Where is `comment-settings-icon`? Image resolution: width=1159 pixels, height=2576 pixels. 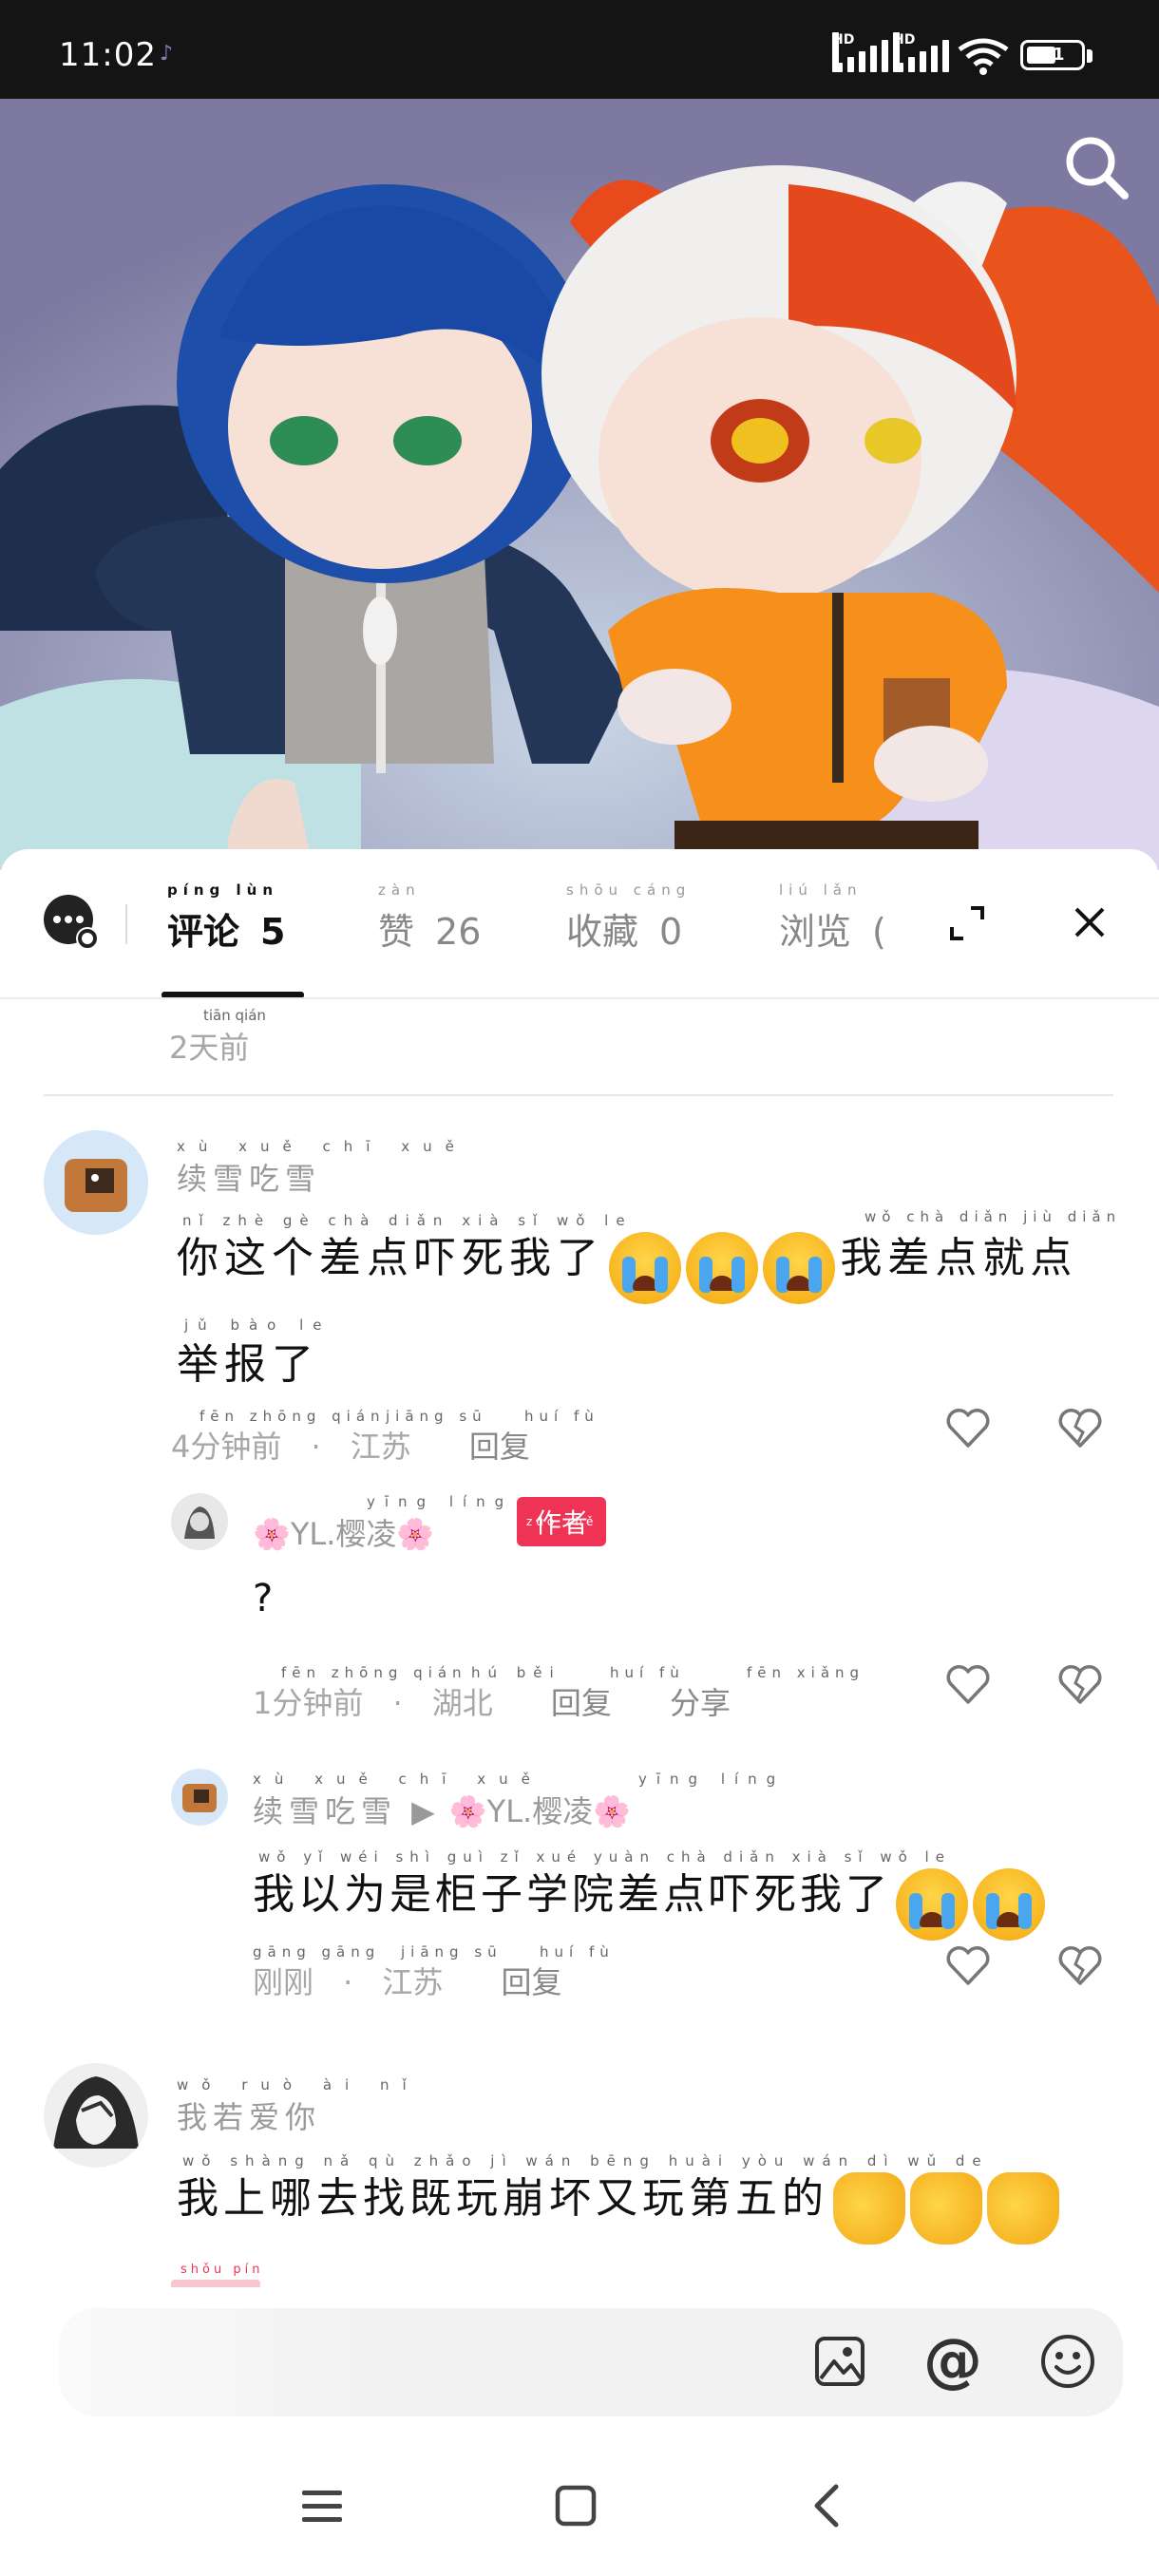
comment-settings-icon is located at coordinates (71, 922).